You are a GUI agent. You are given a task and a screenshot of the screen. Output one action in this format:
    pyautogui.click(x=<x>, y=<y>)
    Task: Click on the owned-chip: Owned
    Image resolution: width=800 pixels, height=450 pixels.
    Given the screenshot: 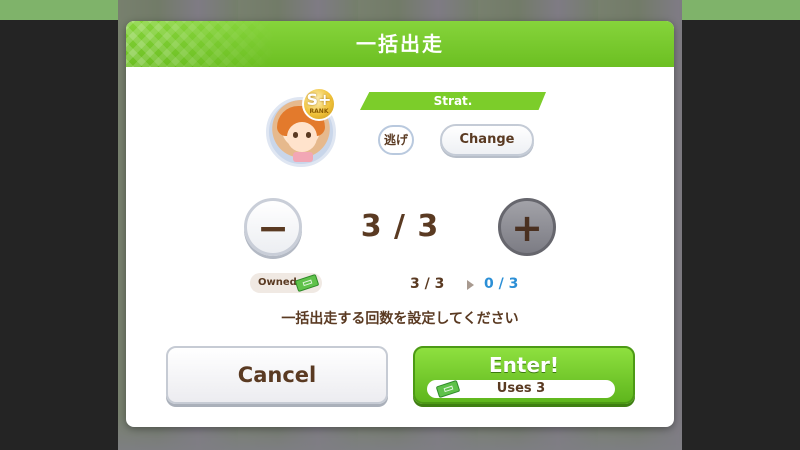 What is the action you would take?
    pyautogui.click(x=286, y=283)
    